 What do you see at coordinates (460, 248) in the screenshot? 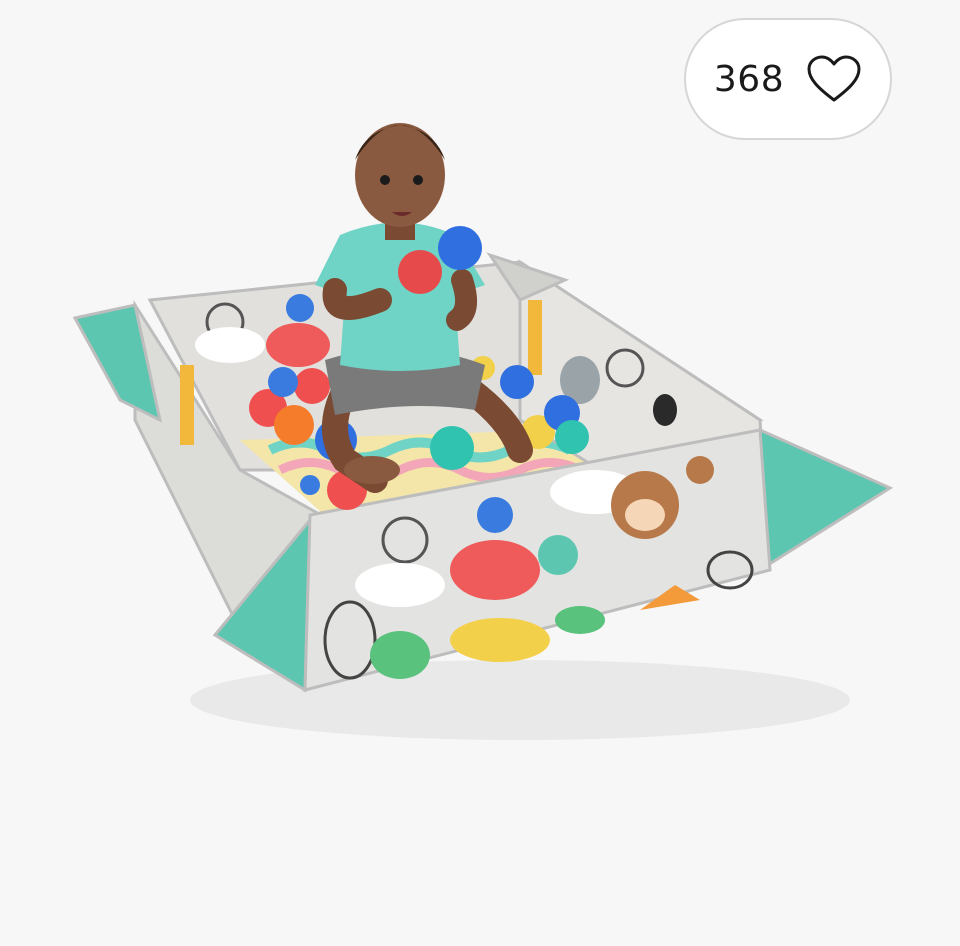
I see `blue-ball-held` at bounding box center [460, 248].